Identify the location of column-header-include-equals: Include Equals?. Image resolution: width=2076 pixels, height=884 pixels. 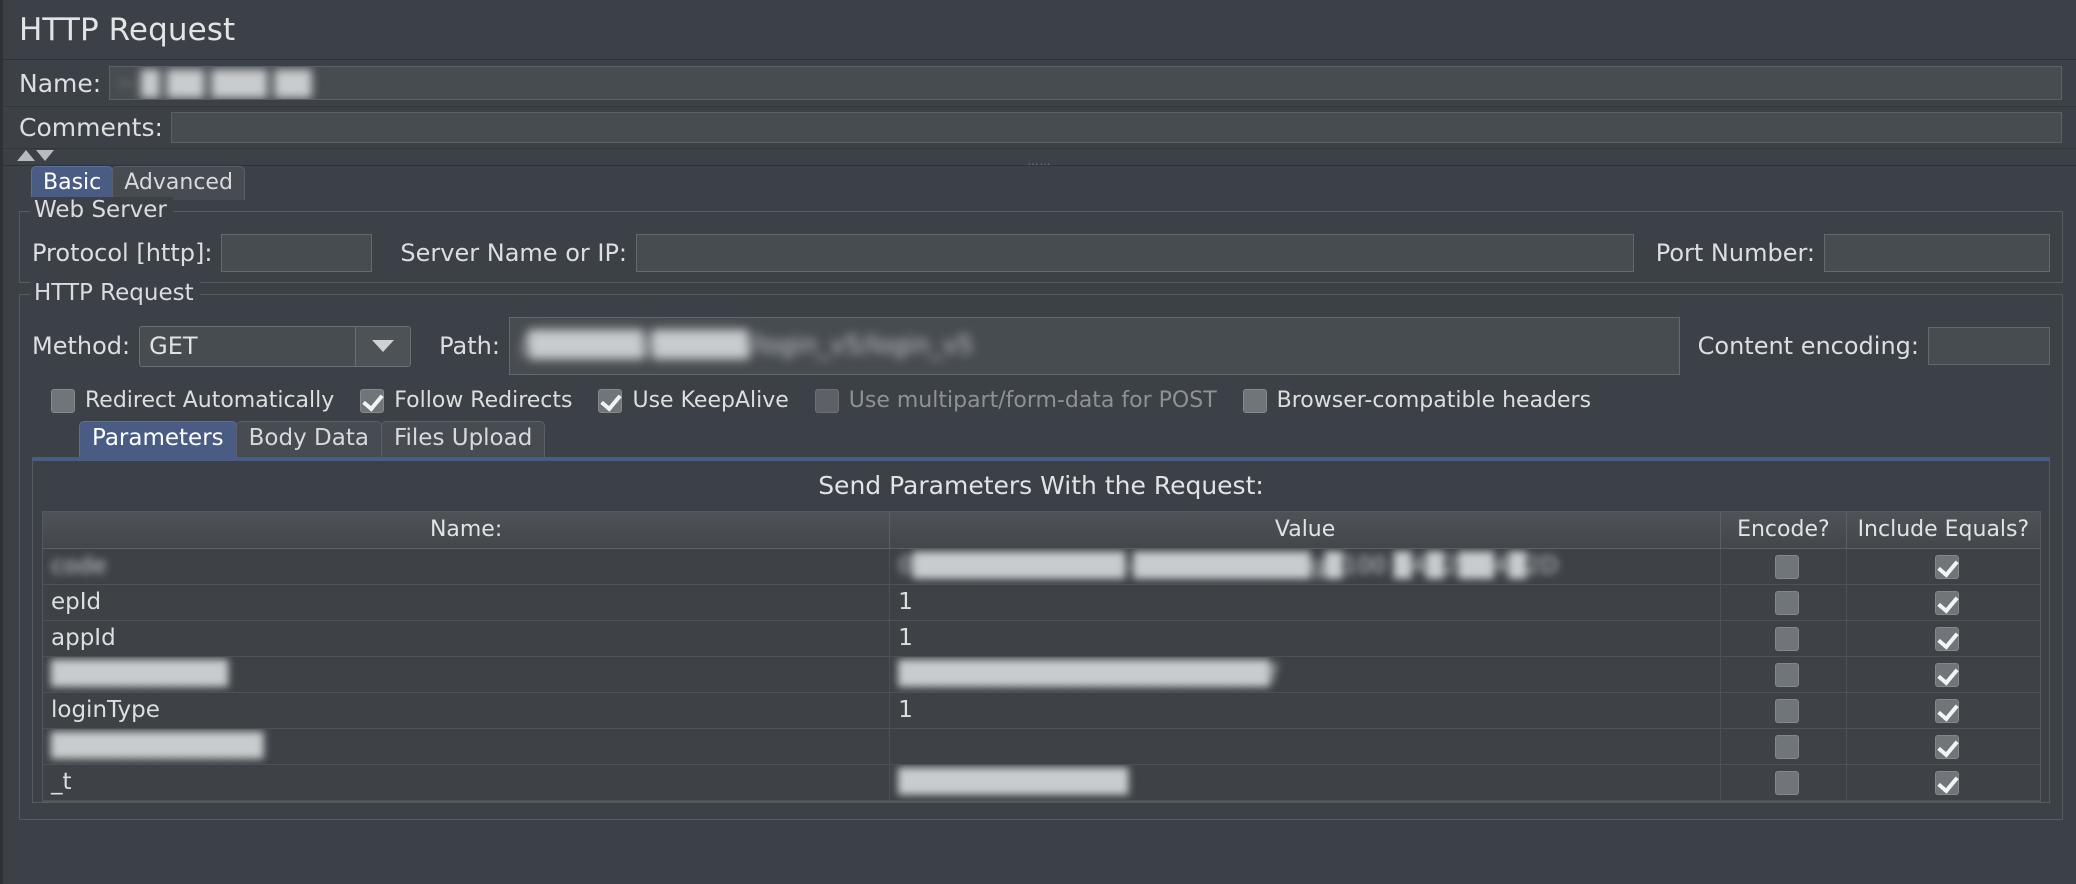
(1943, 530).